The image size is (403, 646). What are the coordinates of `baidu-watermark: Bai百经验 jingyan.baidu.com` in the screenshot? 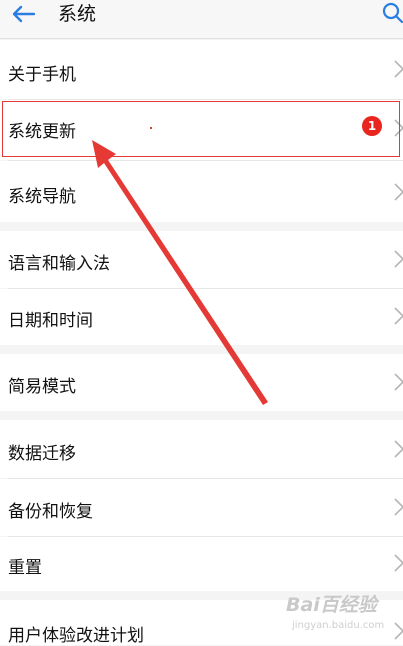 It's located at (342, 615).